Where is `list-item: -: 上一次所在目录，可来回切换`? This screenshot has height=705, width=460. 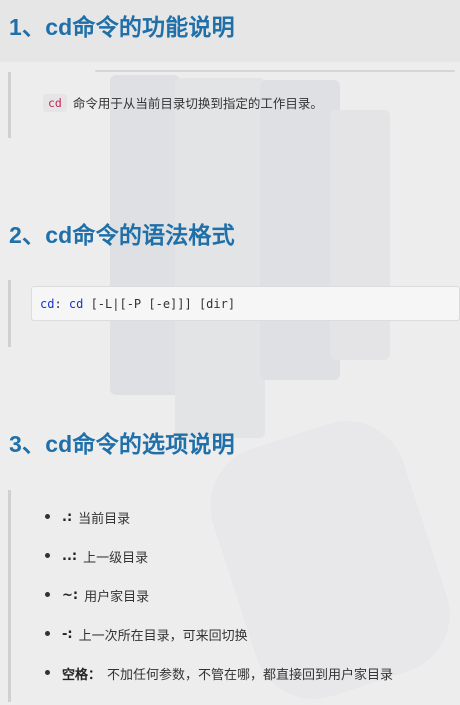 list-item: -: 上一次所在目录，可来回切换 is located at coordinates (219, 634).